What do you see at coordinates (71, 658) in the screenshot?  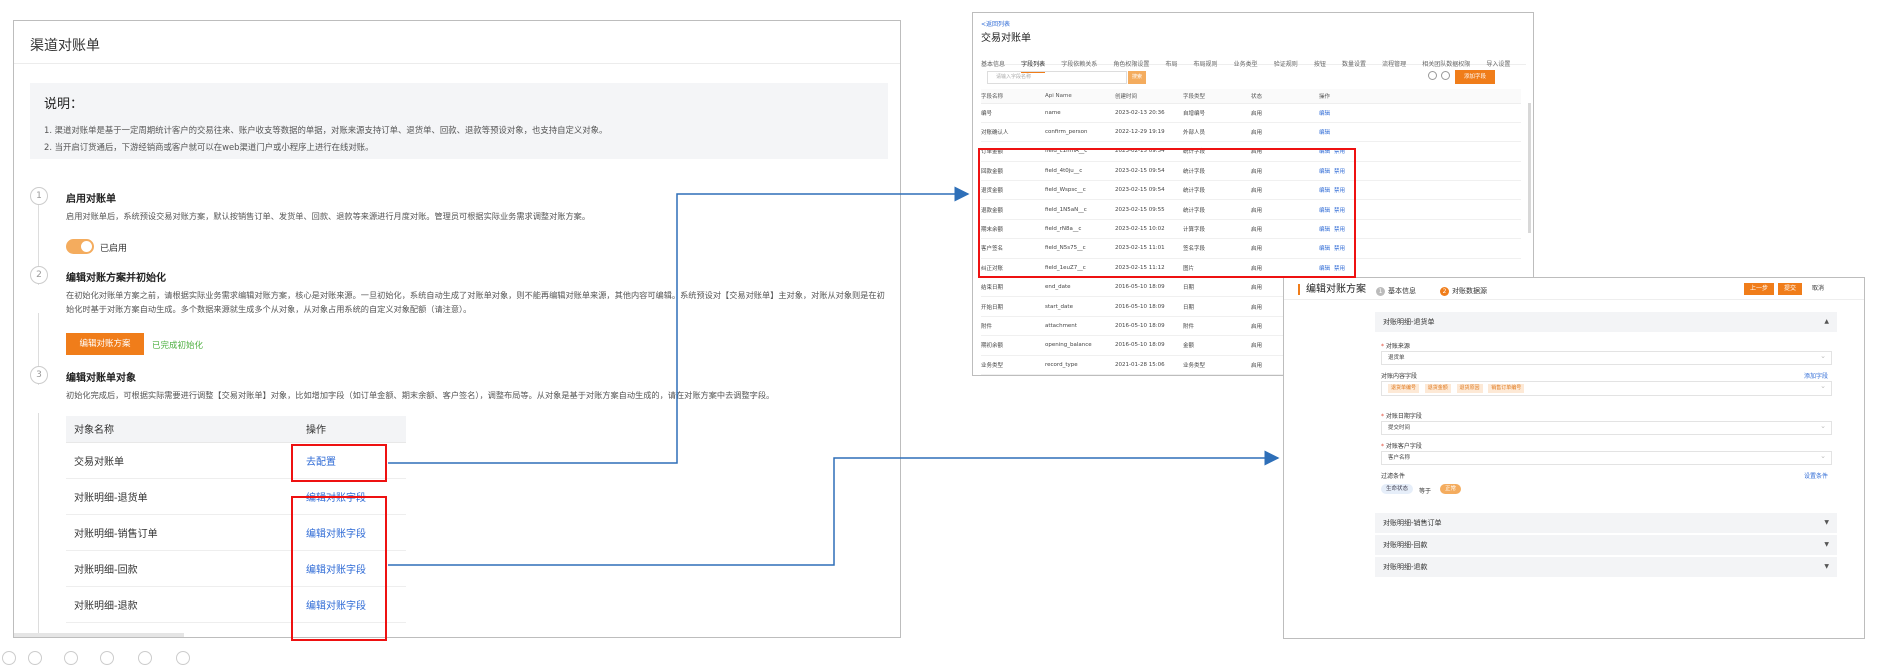 I see `edit-icon` at bounding box center [71, 658].